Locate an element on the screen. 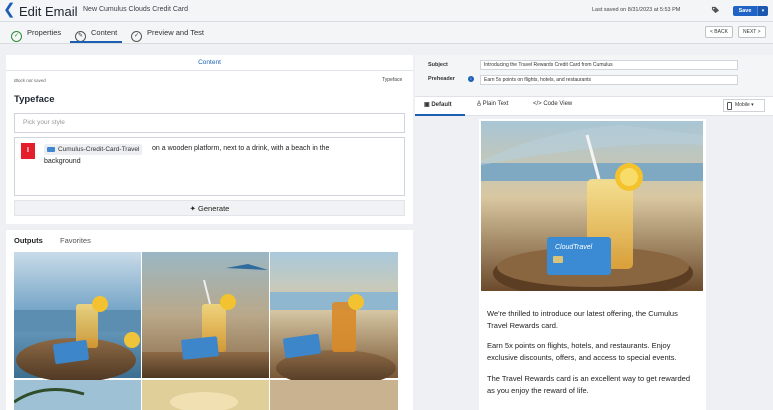 This screenshot has height=410, width=773. typeface-link: Typeface is located at coordinates (392, 80).